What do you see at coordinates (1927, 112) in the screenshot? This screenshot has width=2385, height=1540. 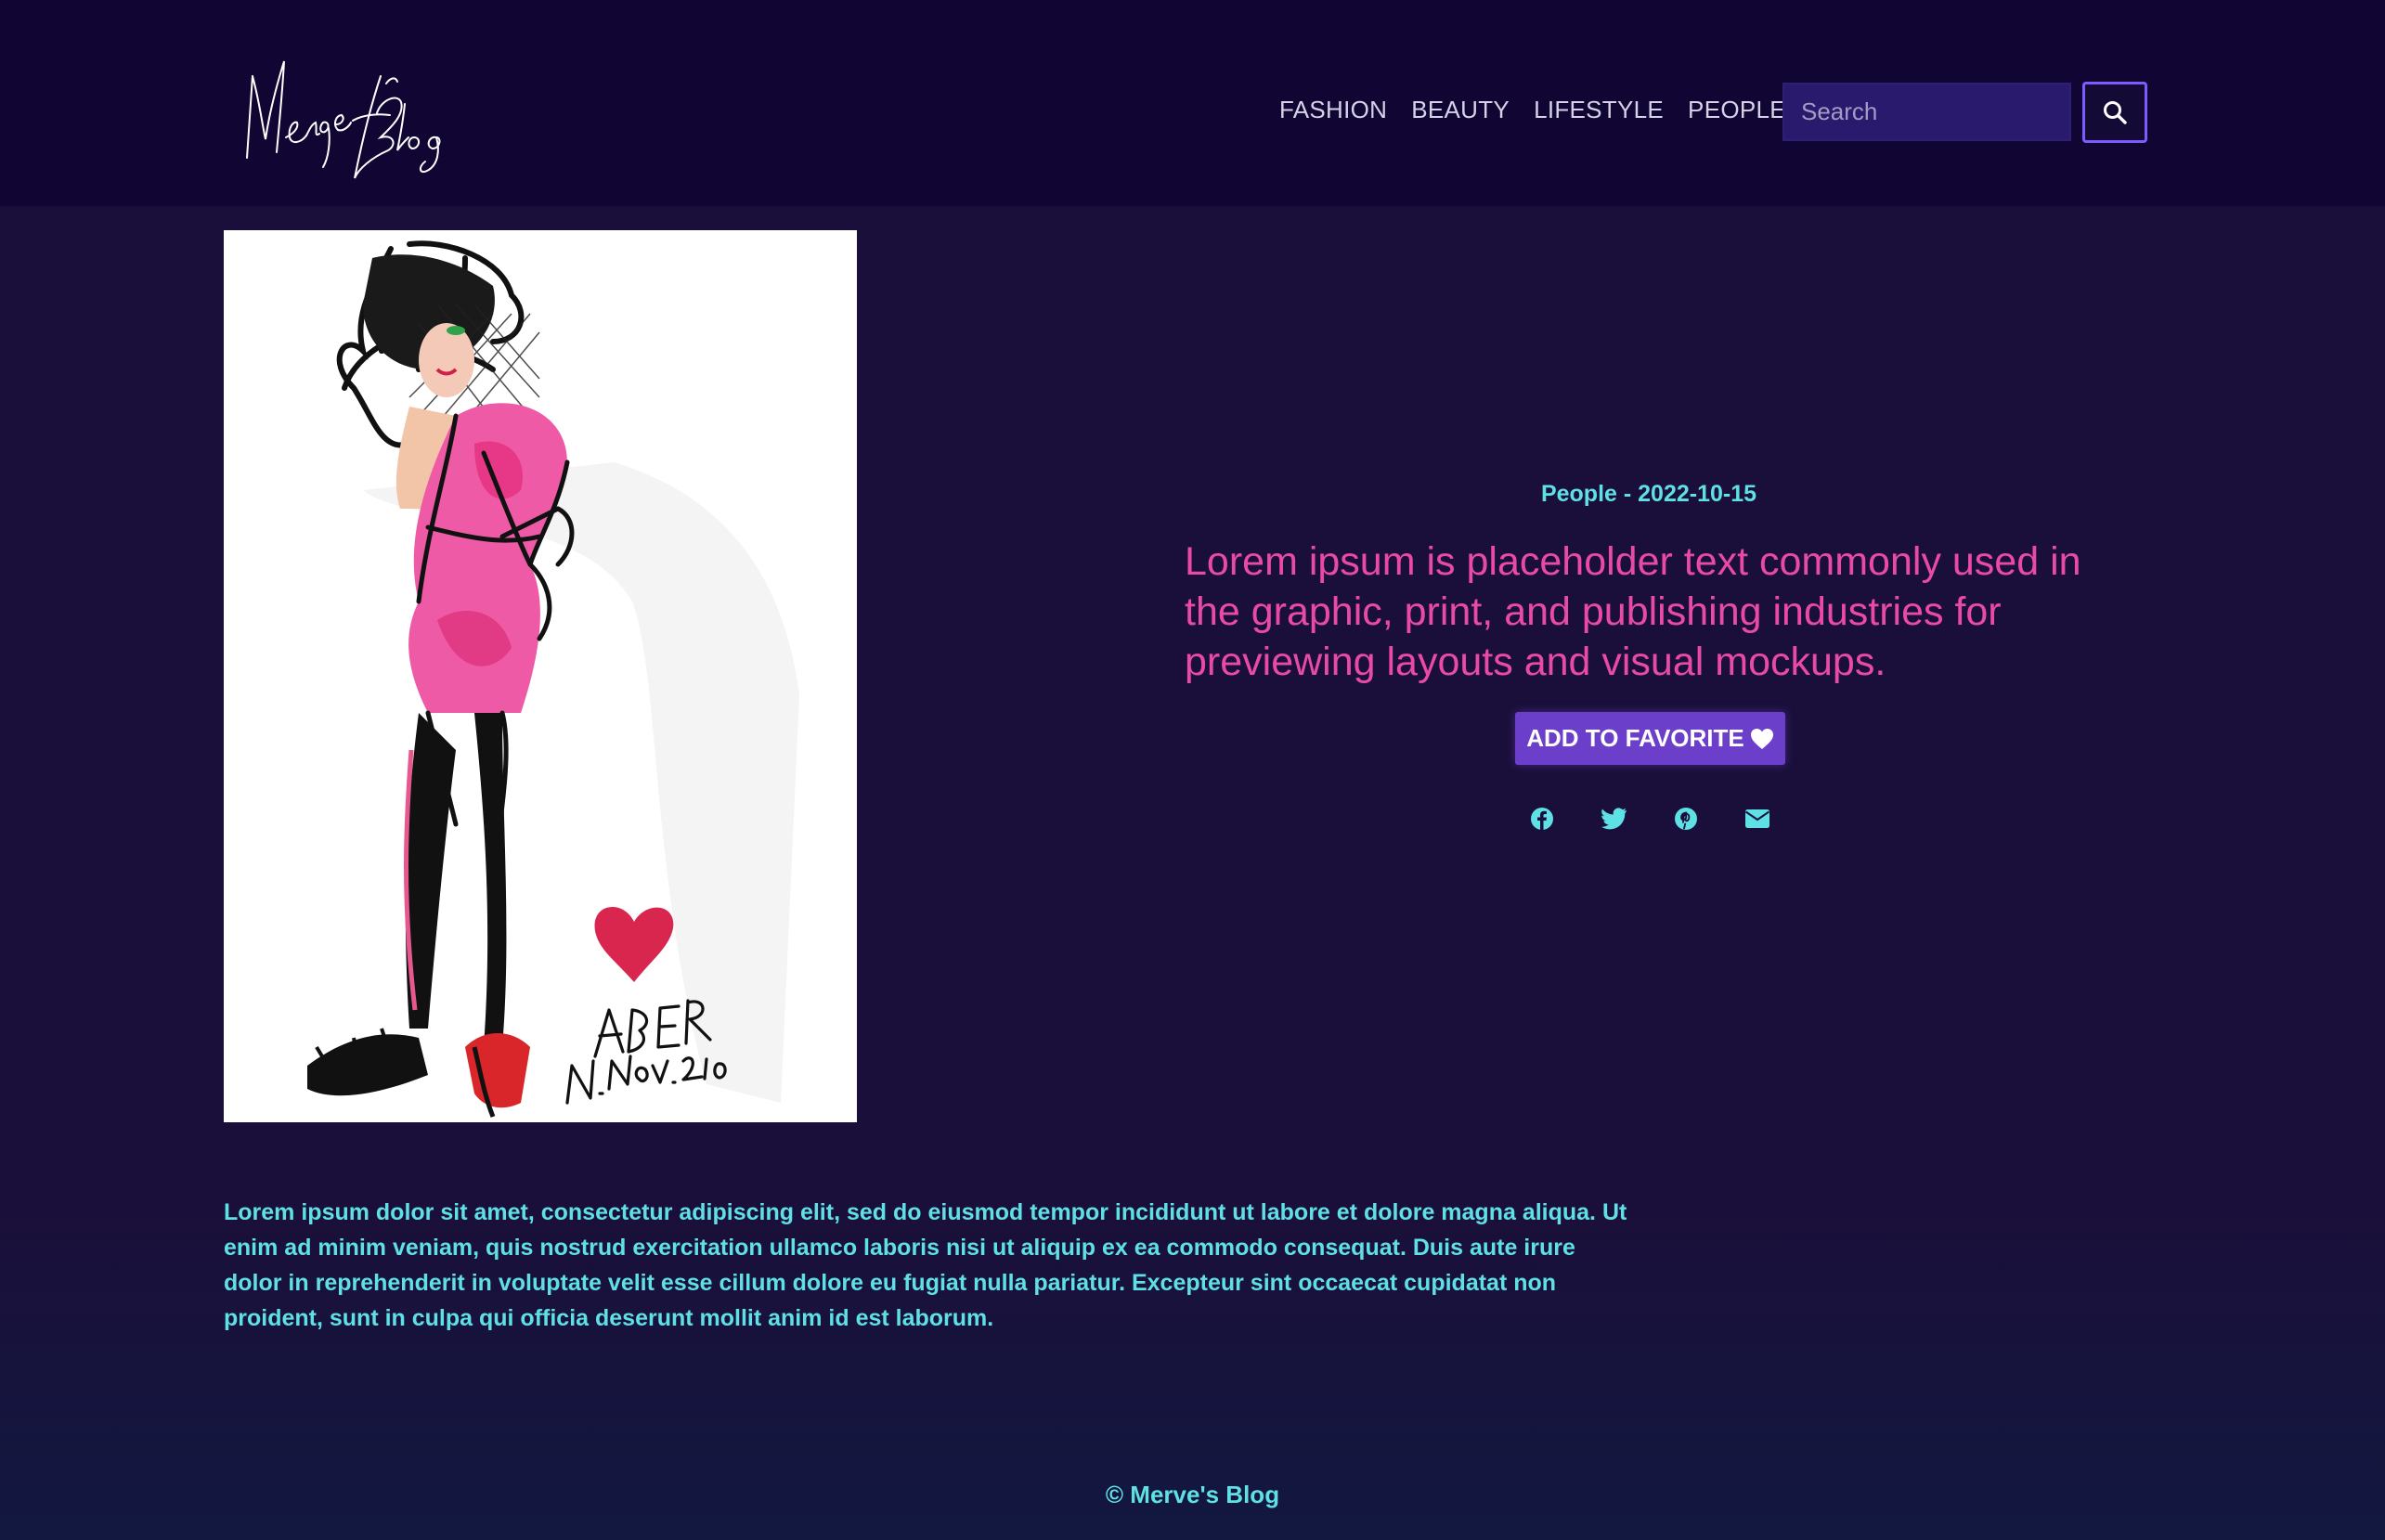 I see `search-input` at bounding box center [1927, 112].